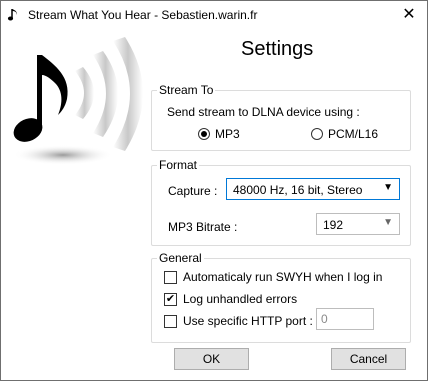  Describe the element at coordinates (248, 321) in the screenshot. I see `http-port-label: Use specific HTTP port :` at that location.